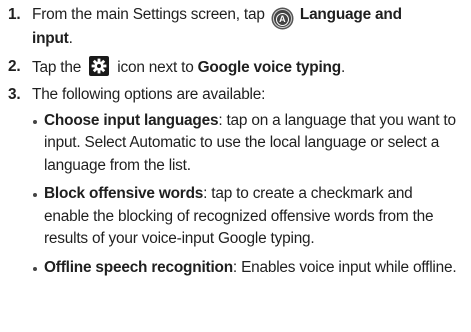 The height and width of the screenshot is (332, 471). What do you see at coordinates (269, 67) in the screenshot?
I see `google-voice-typing-label: Google voice typing` at bounding box center [269, 67].